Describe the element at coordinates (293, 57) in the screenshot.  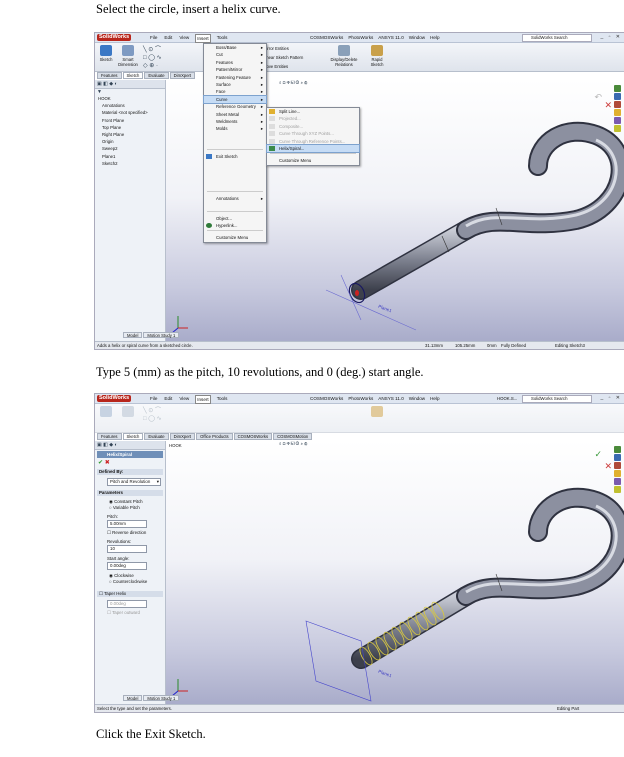
I see `linear-sketch-pattern-button: Linear Sketch Pattern` at that location.